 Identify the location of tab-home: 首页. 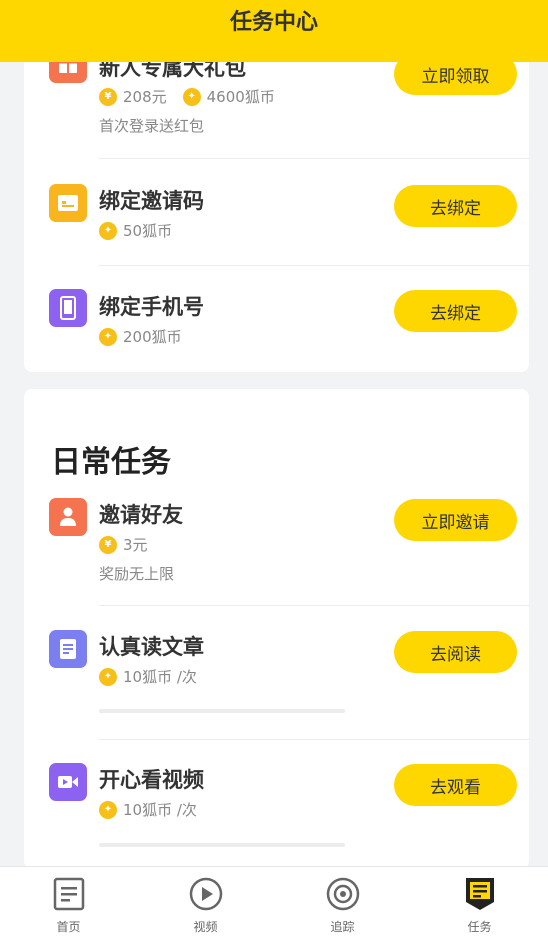
(68, 902).